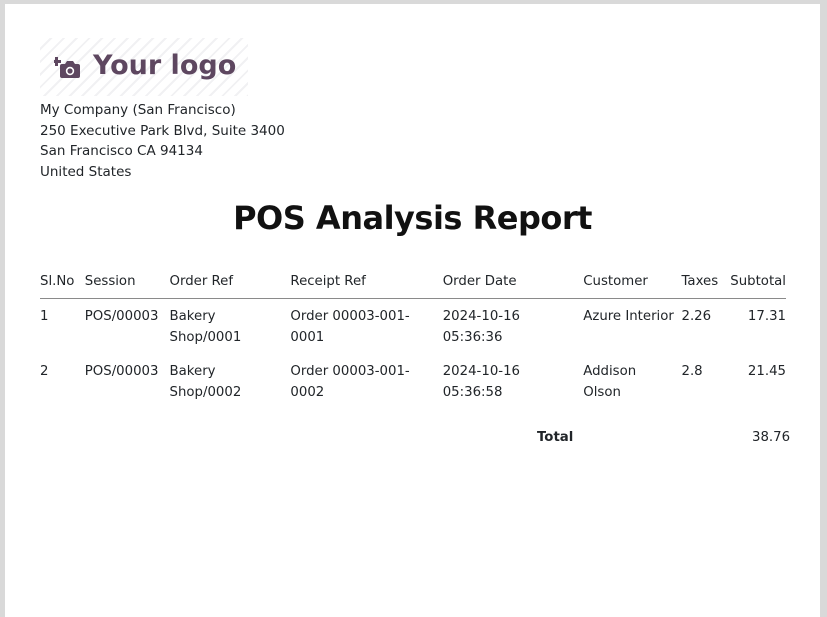 The image size is (827, 617). Describe the element at coordinates (602, 392) in the screenshot. I see `customer-line: Olson` at that location.